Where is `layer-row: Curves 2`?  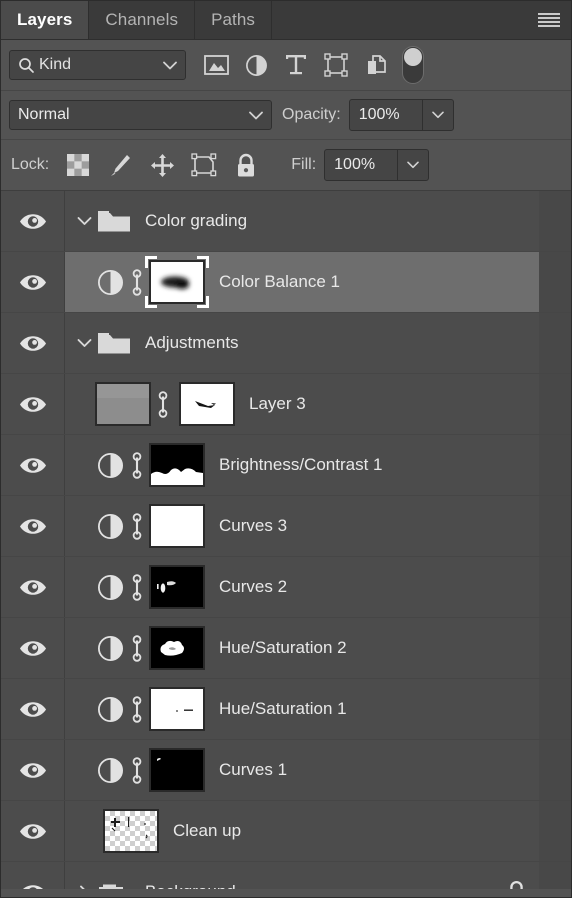 layer-row: Curves 2 is located at coordinates (286, 587).